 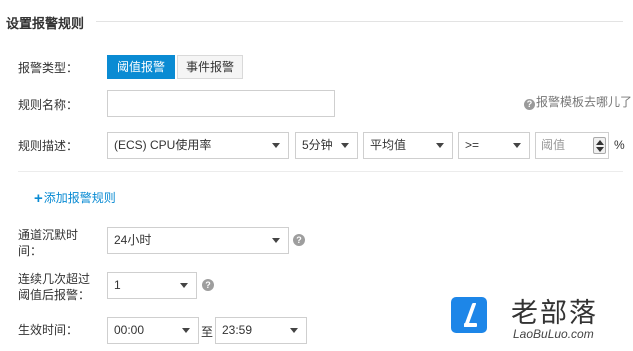 What do you see at coordinates (472, 145) in the screenshot?
I see `operator-select-value: >=` at bounding box center [472, 145].